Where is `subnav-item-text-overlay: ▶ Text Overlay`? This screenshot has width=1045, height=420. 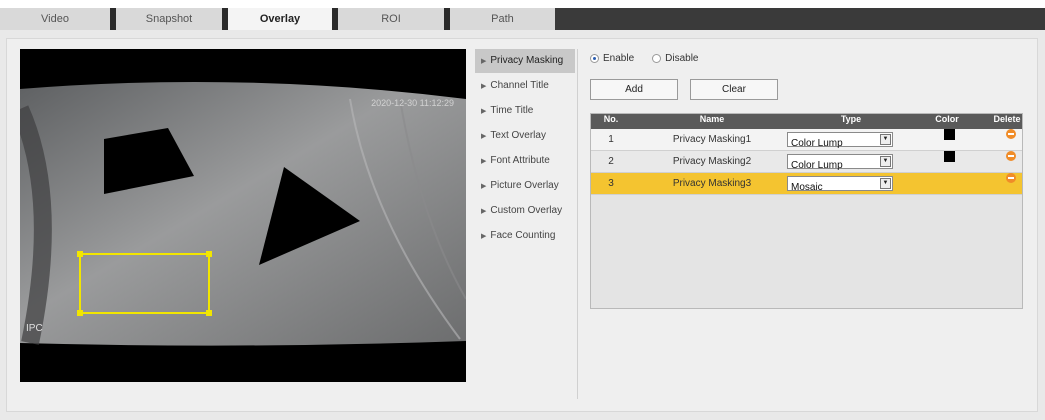
subnav-item-text-overlay: ▶ Text Overlay is located at coordinates (525, 136).